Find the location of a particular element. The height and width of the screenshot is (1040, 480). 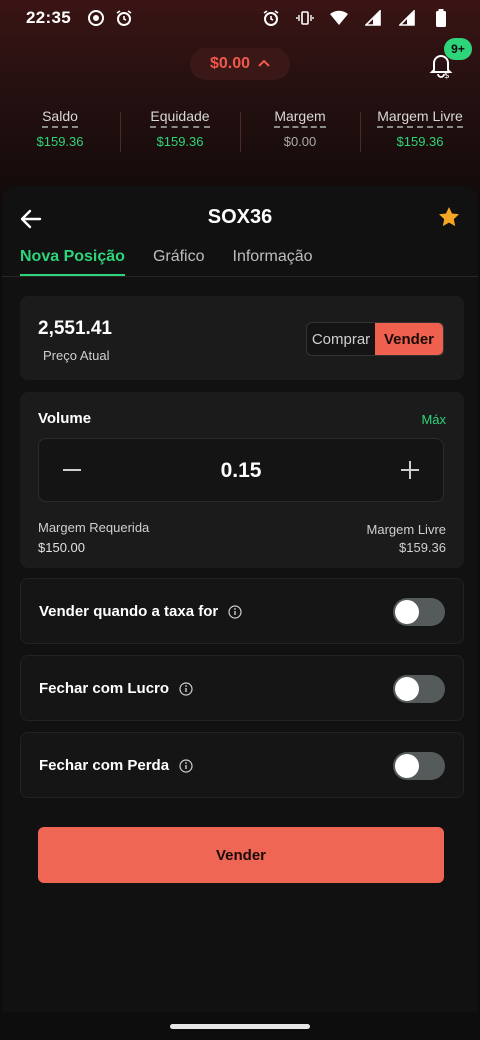

system-nav-bar is located at coordinates (240, 1026).